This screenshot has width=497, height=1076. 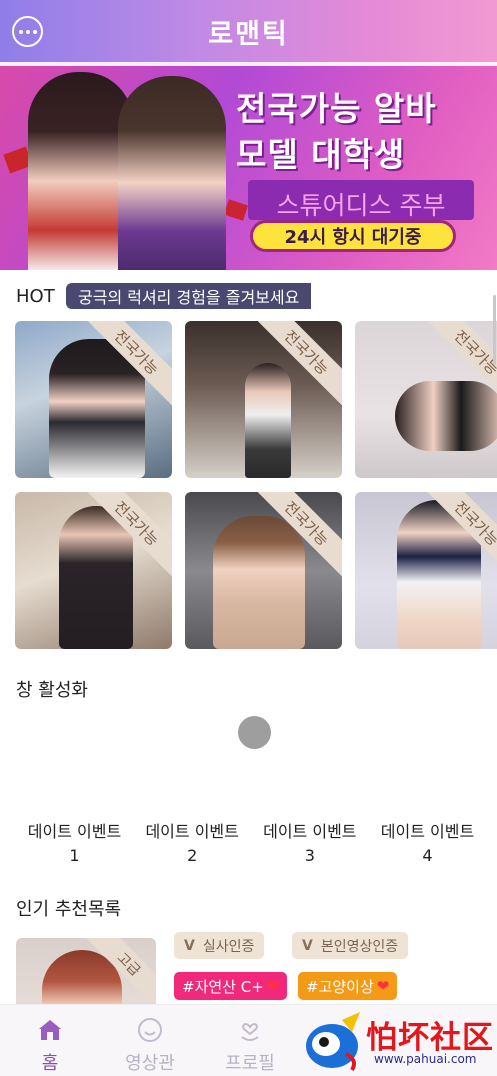 What do you see at coordinates (192, 844) in the screenshot?
I see `event-item: 데이트 이벤트 2` at bounding box center [192, 844].